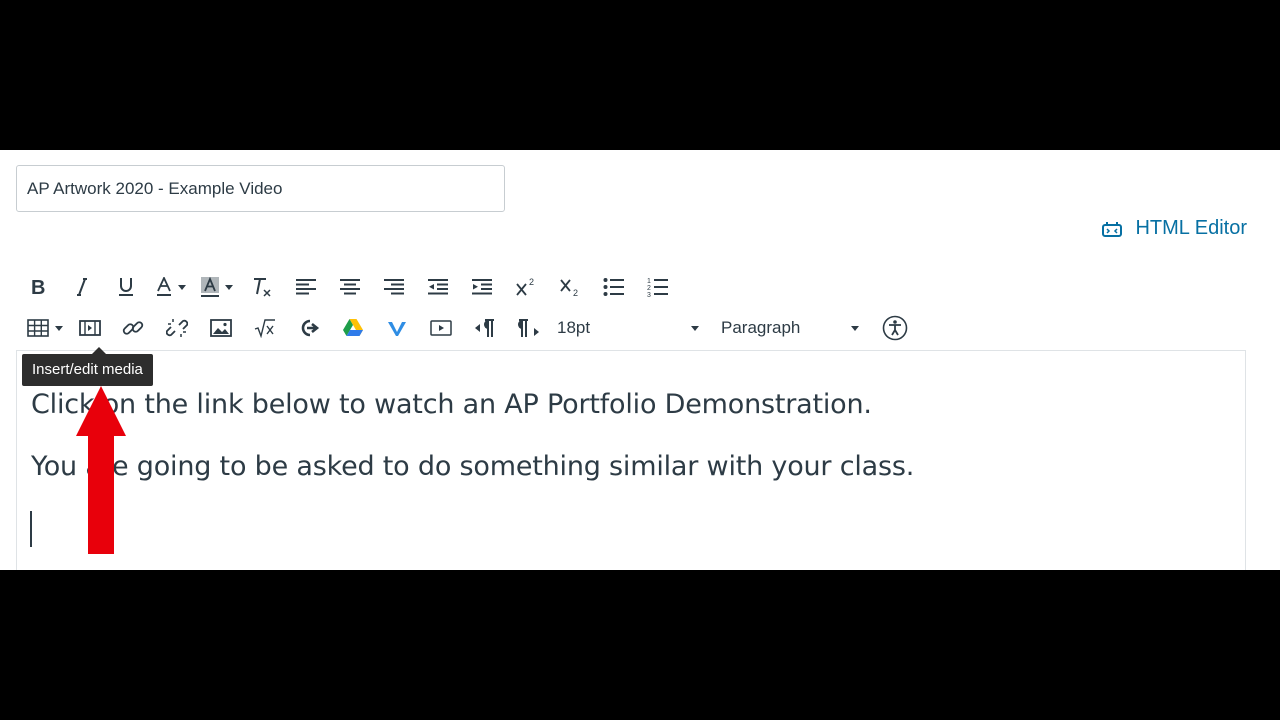 The width and height of the screenshot is (1280, 720). I want to click on superscript-icon: 2, so click(526, 287).